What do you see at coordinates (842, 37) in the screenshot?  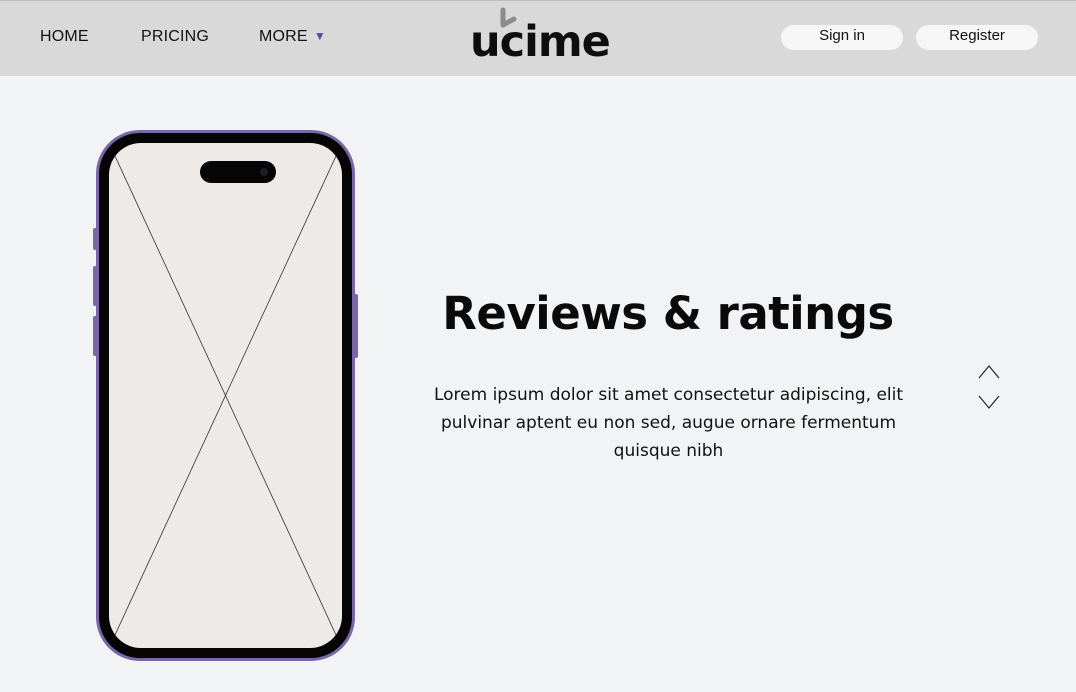 I see `sign-in-button: Sign in` at bounding box center [842, 37].